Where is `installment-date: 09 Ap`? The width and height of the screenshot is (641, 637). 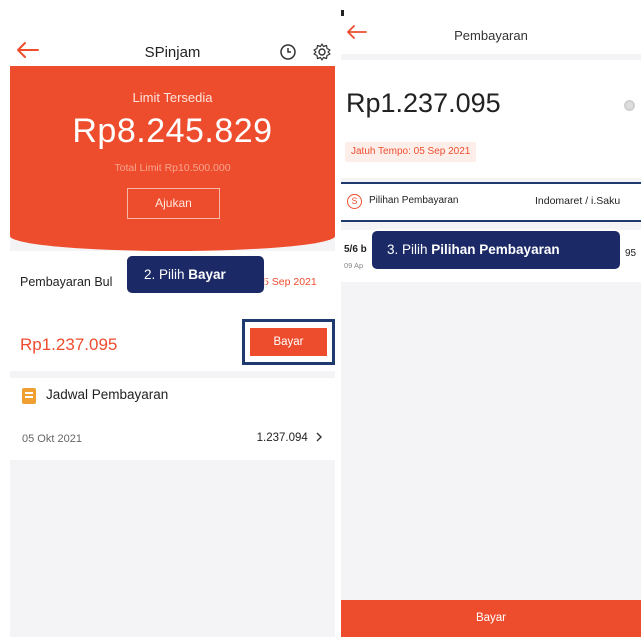
installment-date: 09 Ap is located at coordinates (354, 265).